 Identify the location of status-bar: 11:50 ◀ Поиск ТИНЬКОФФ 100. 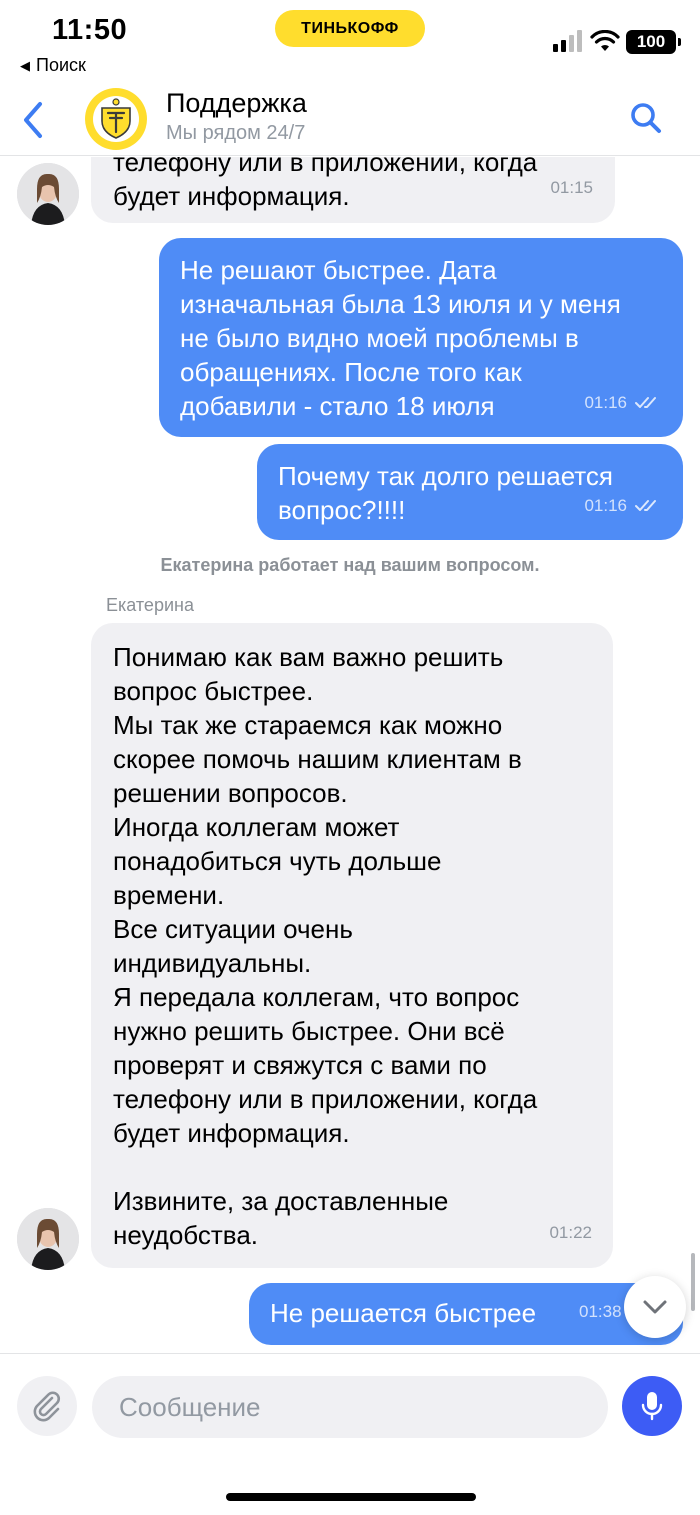
(350, 43).